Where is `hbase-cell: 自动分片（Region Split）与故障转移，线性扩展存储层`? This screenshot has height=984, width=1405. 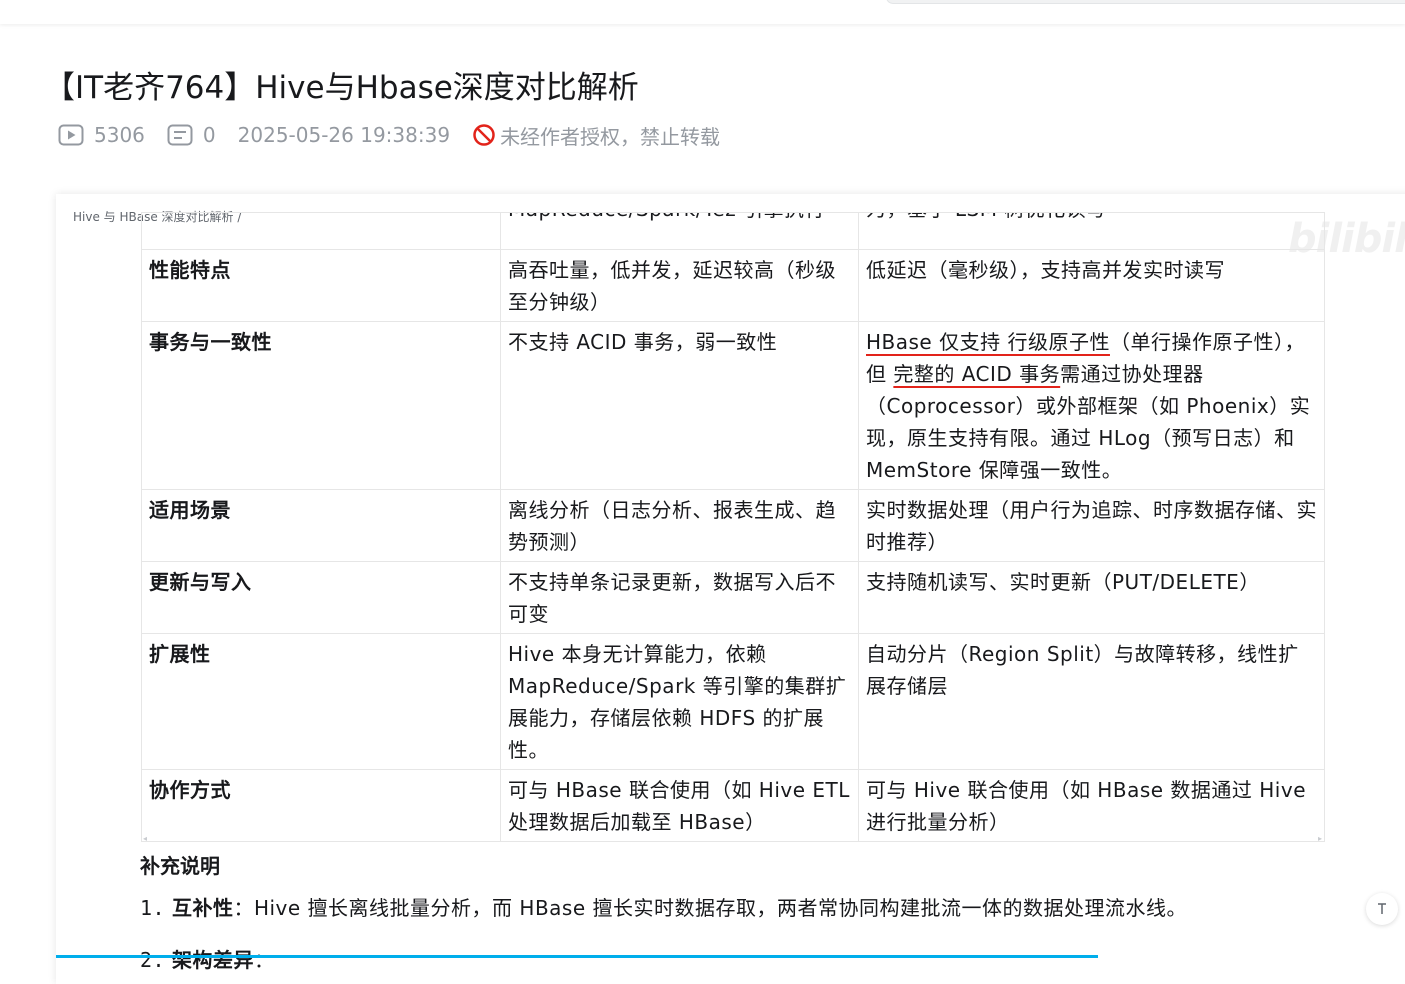
hbase-cell: 自动分片（Region Split）与故障转移，线性扩展存储层 is located at coordinates (1091, 701).